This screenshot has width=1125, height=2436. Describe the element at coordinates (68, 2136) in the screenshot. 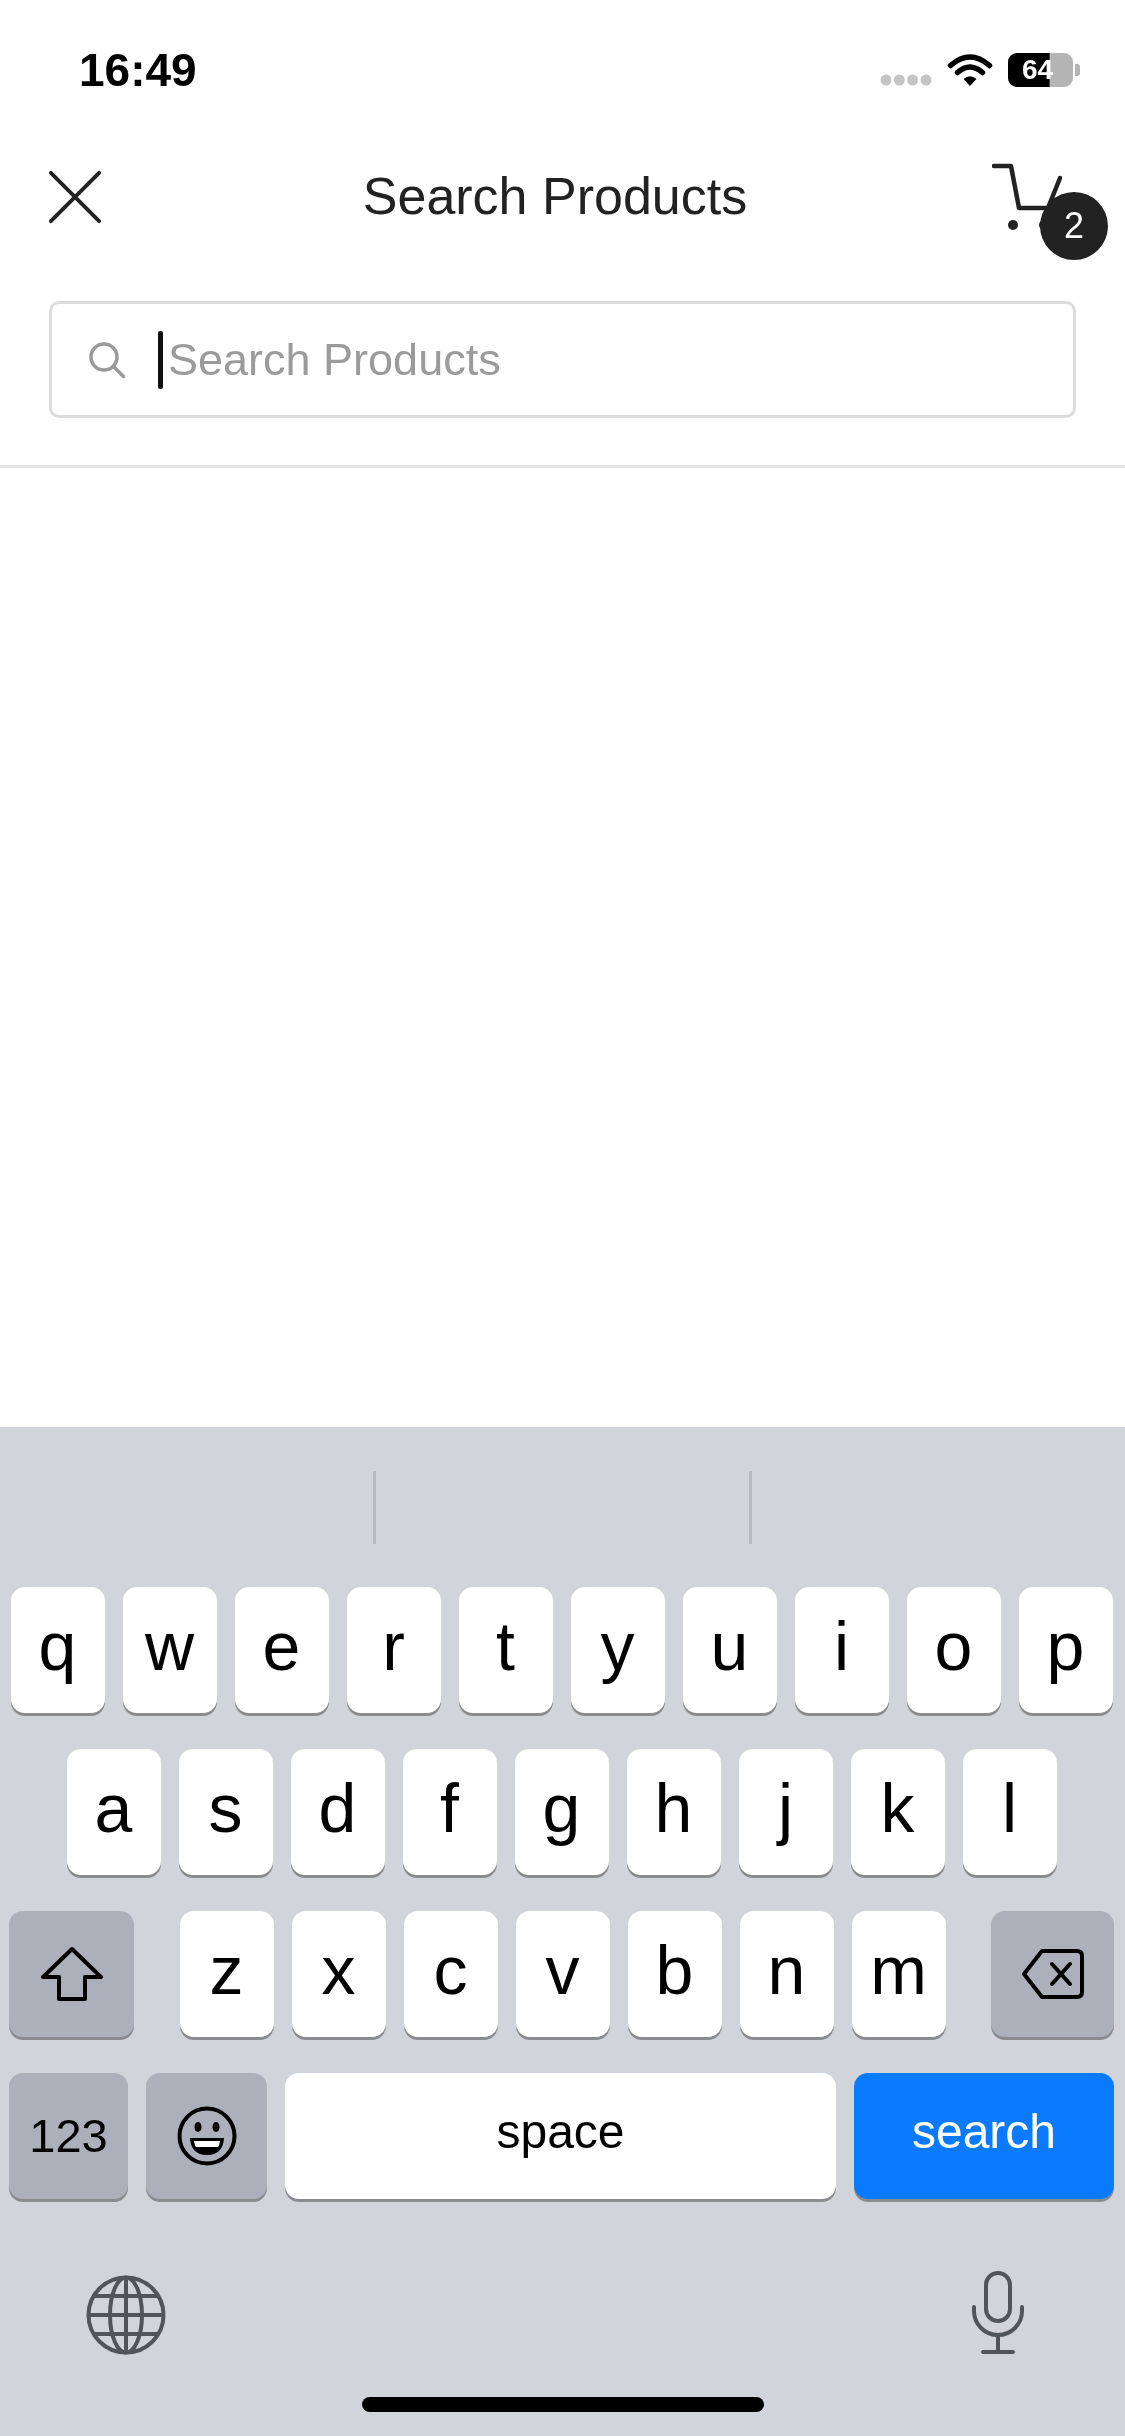

I see `numbers-key: 123` at that location.